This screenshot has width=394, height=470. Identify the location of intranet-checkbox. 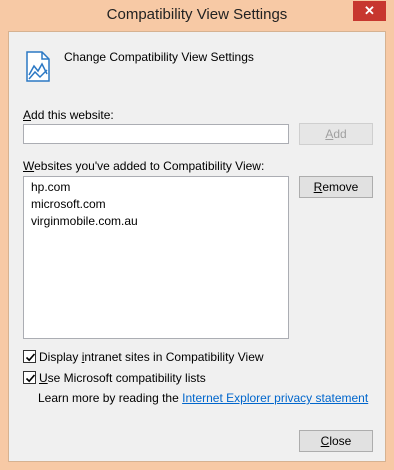
(29, 356).